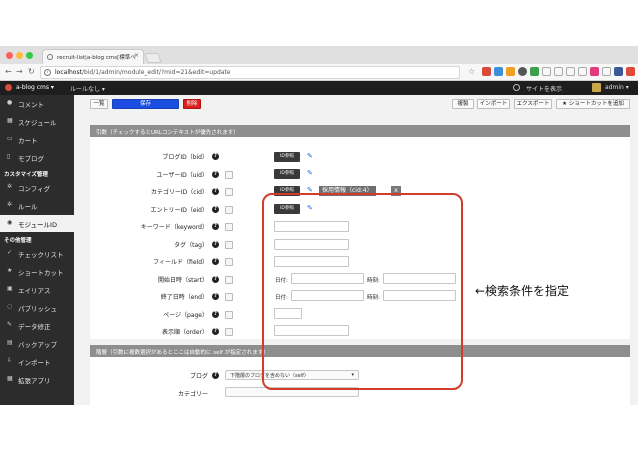 This screenshot has height=451, width=638. I want to click on sidebar-item-alias: ▣ エイリアス, so click(37, 289).